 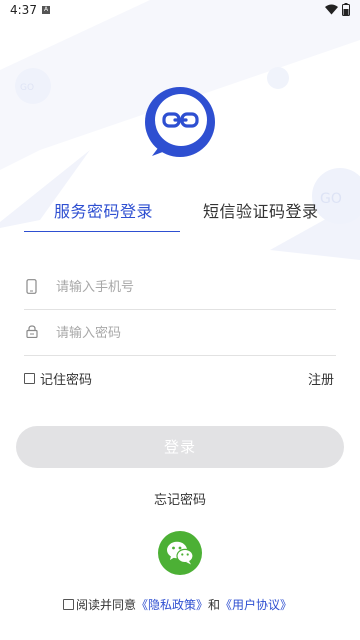 What do you see at coordinates (261, 210) in the screenshot?
I see `tab-sms-login: 短信验证码登录` at bounding box center [261, 210].